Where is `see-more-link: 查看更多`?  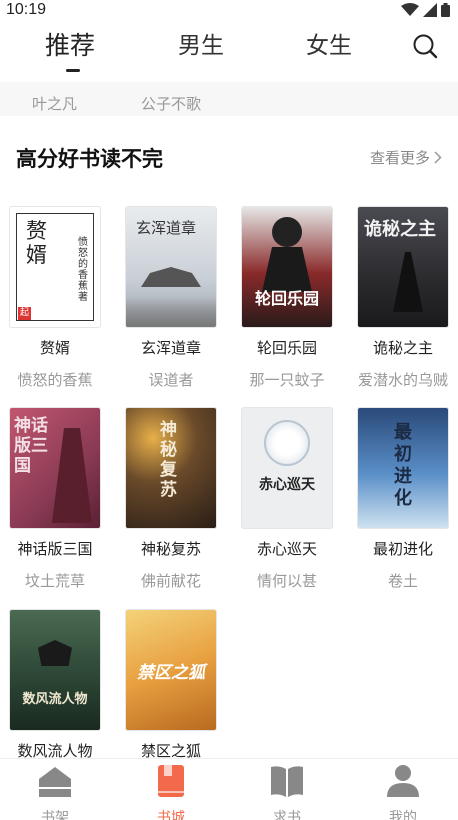 see-more-link: 查看更多 is located at coordinates (406, 157).